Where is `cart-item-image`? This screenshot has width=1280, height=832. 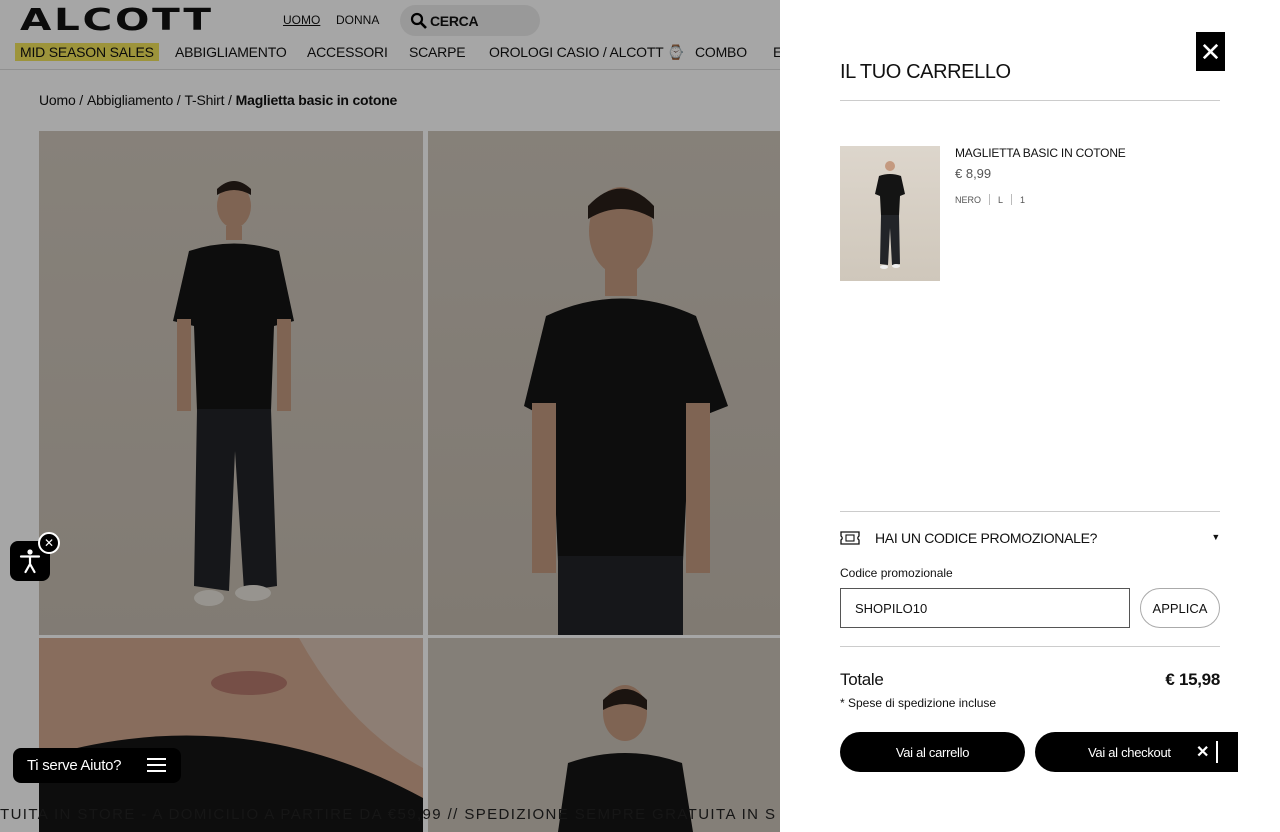
cart-item-image is located at coordinates (890, 213).